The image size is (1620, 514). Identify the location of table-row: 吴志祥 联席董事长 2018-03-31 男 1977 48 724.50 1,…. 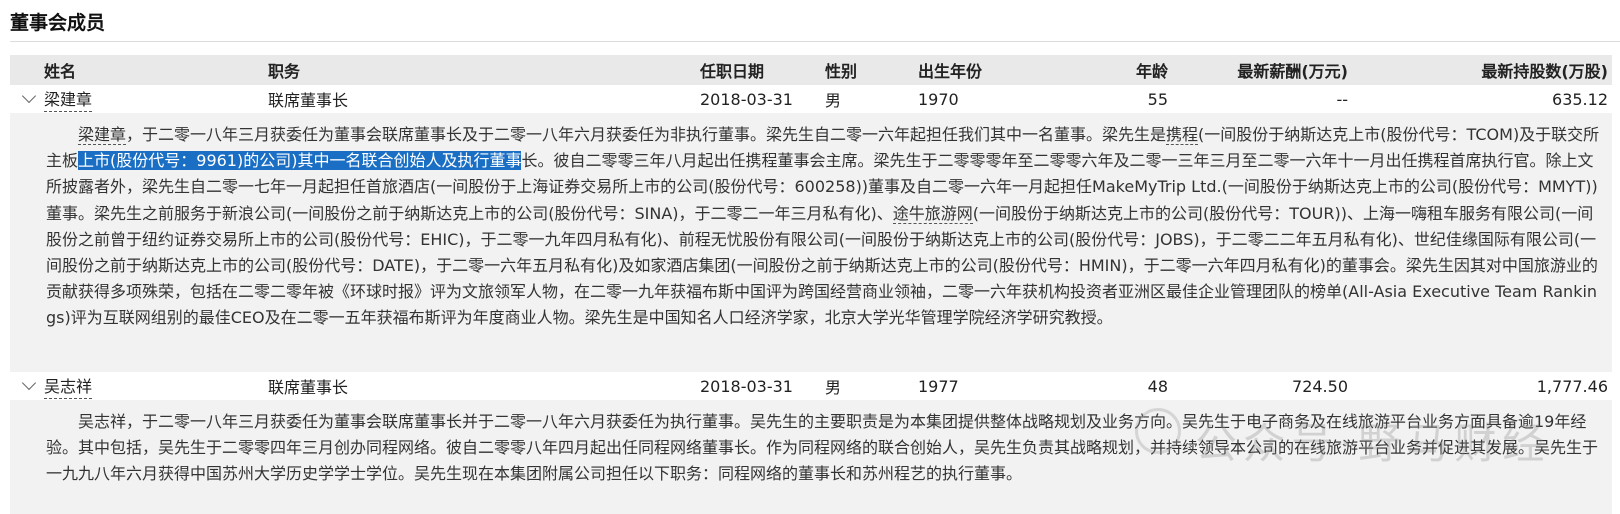
(811, 386).